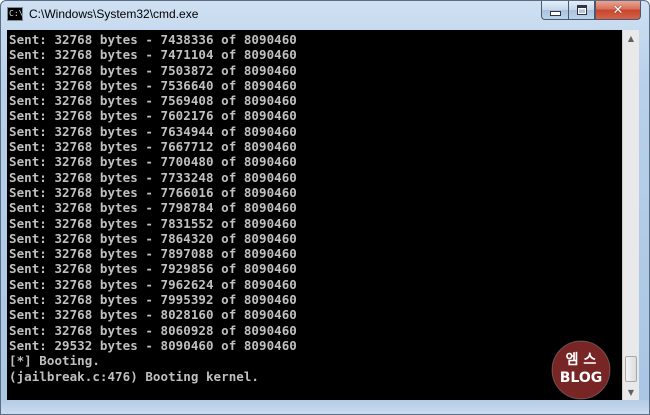 This screenshot has width=650, height=415. Describe the element at coordinates (153, 269) in the screenshot. I see `console-line: Sent: 32768 bytes - 7929856 of 8090460` at that location.